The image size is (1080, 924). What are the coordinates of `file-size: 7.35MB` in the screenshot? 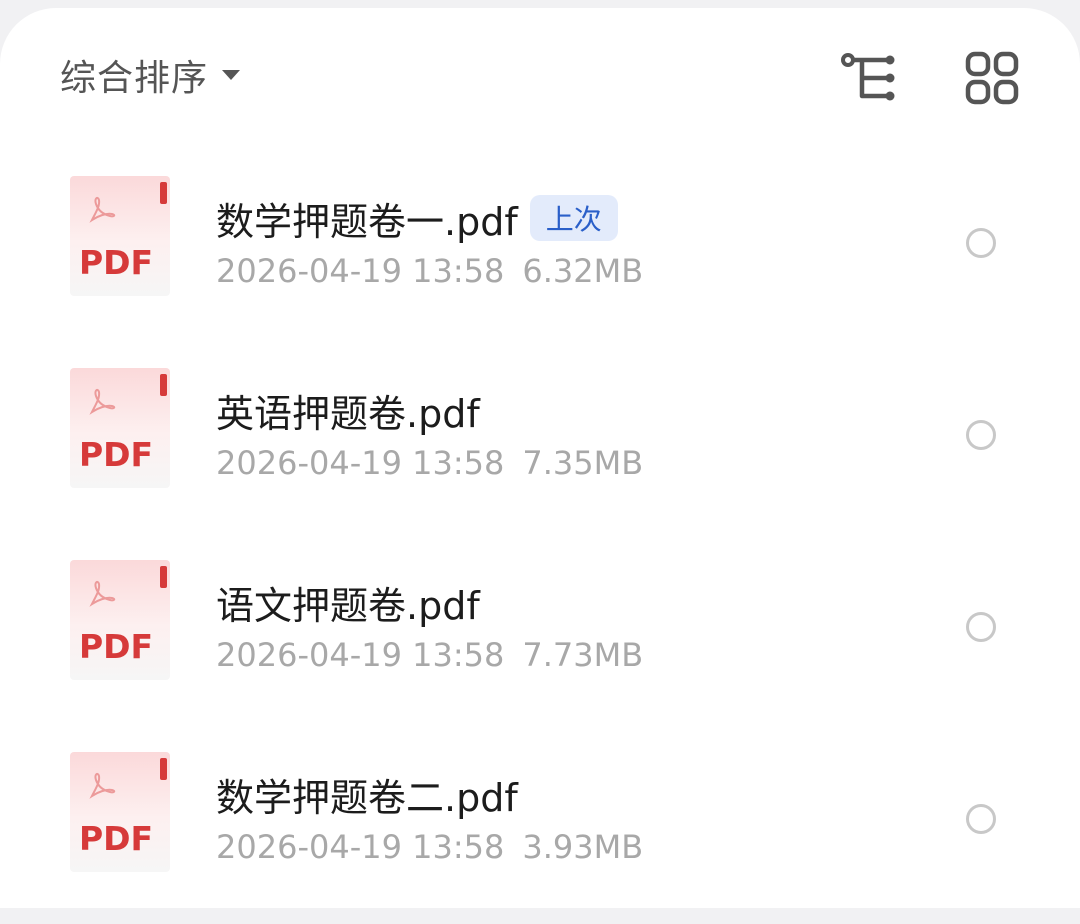 It's located at (583, 463).